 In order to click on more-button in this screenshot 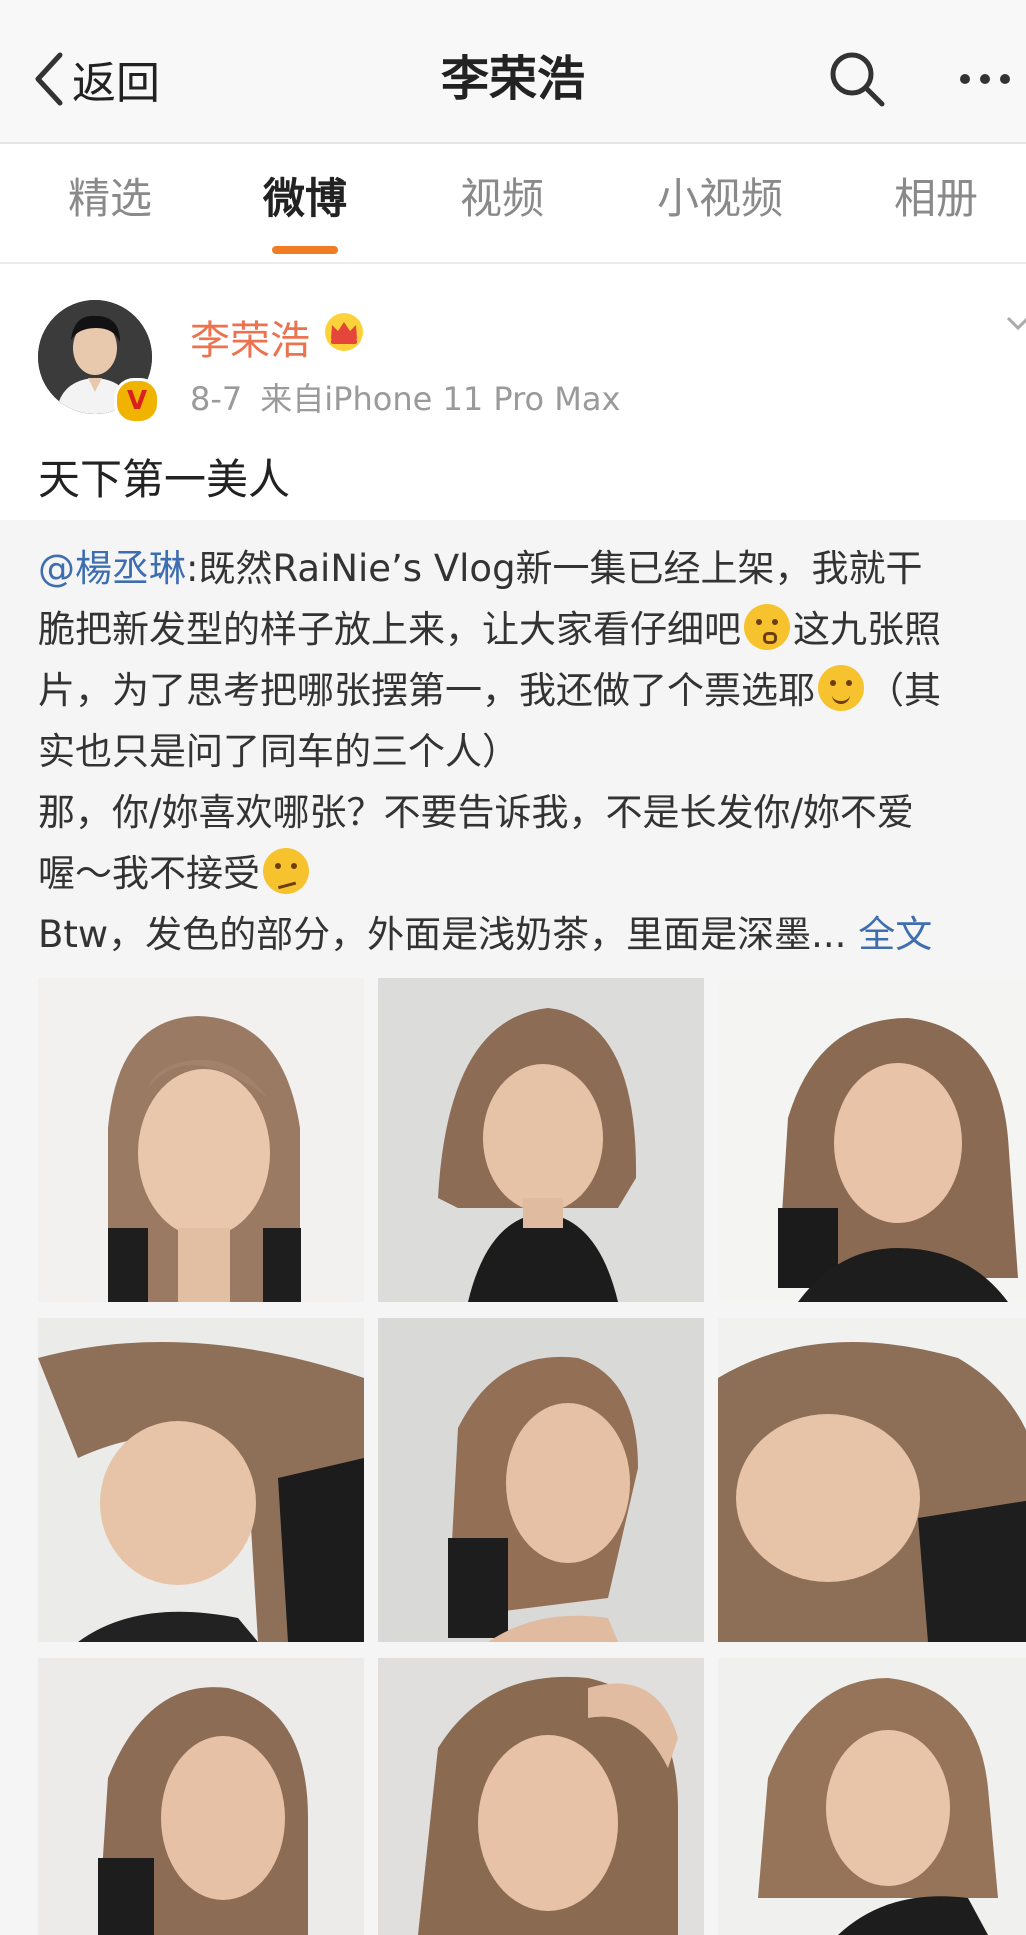, I will do `click(990, 79)`.